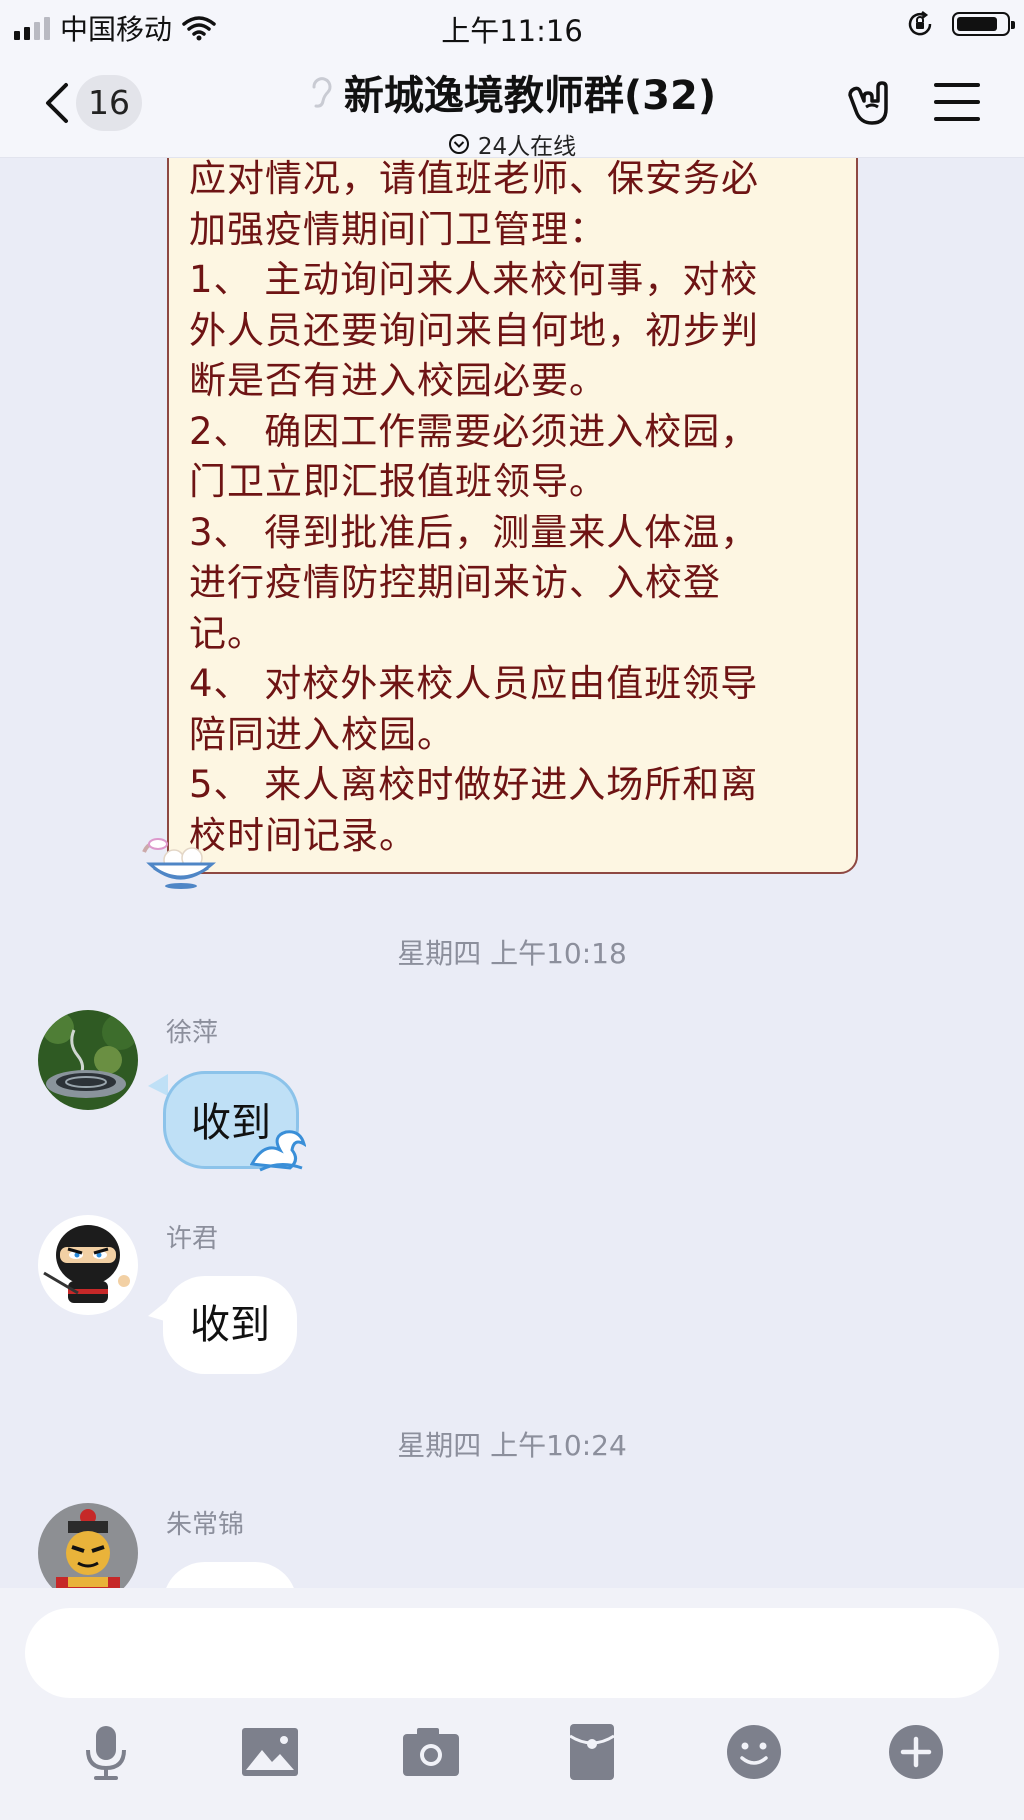 The height and width of the screenshot is (1820, 1024). Describe the element at coordinates (512, 1765) in the screenshot. I see `input-toolbar` at that location.